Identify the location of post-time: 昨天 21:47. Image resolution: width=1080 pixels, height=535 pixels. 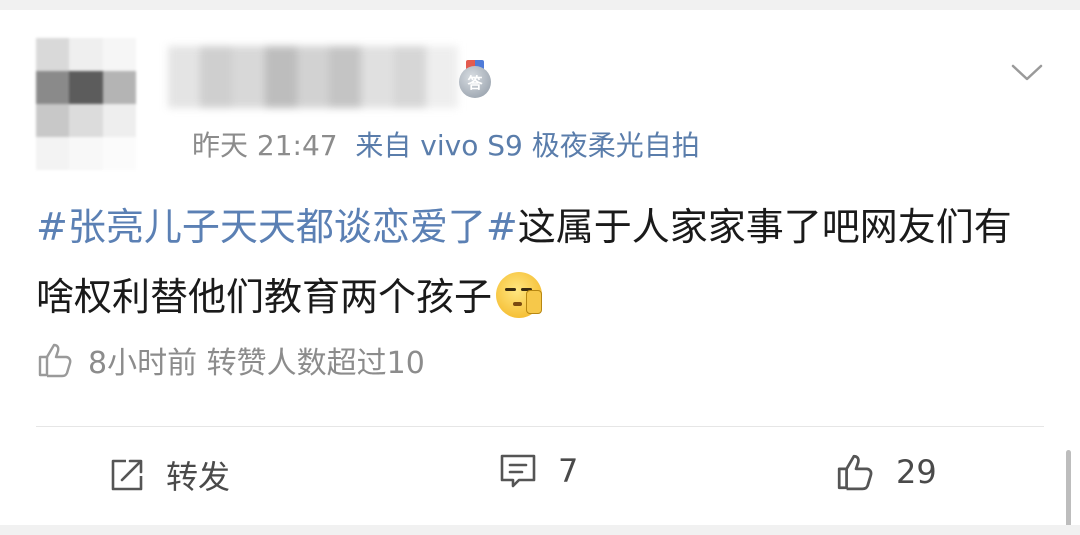
(265, 145).